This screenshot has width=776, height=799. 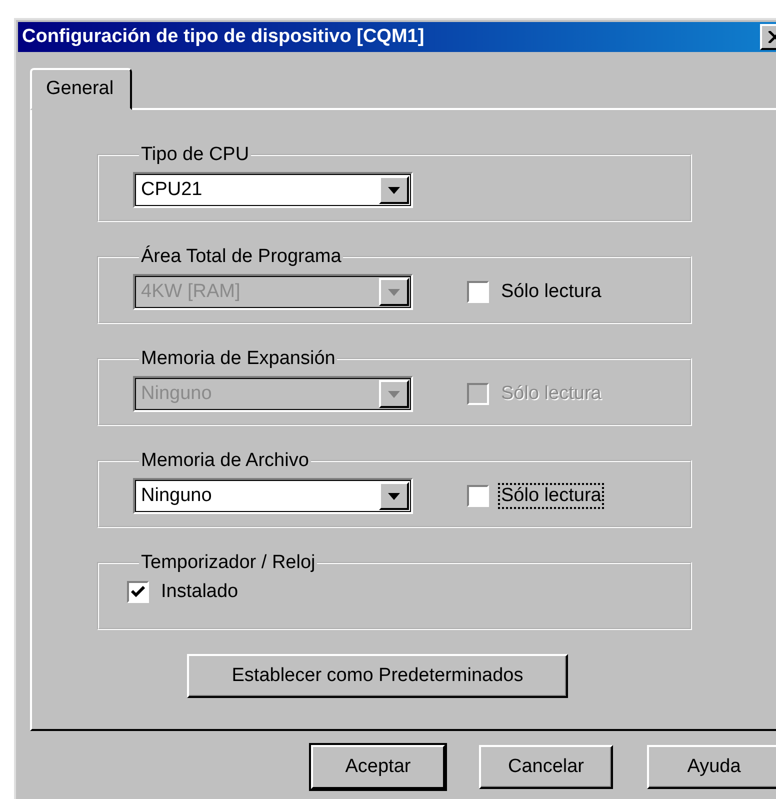 What do you see at coordinates (199, 592) in the screenshot?
I see `checkbox-label: Instalado` at bounding box center [199, 592].